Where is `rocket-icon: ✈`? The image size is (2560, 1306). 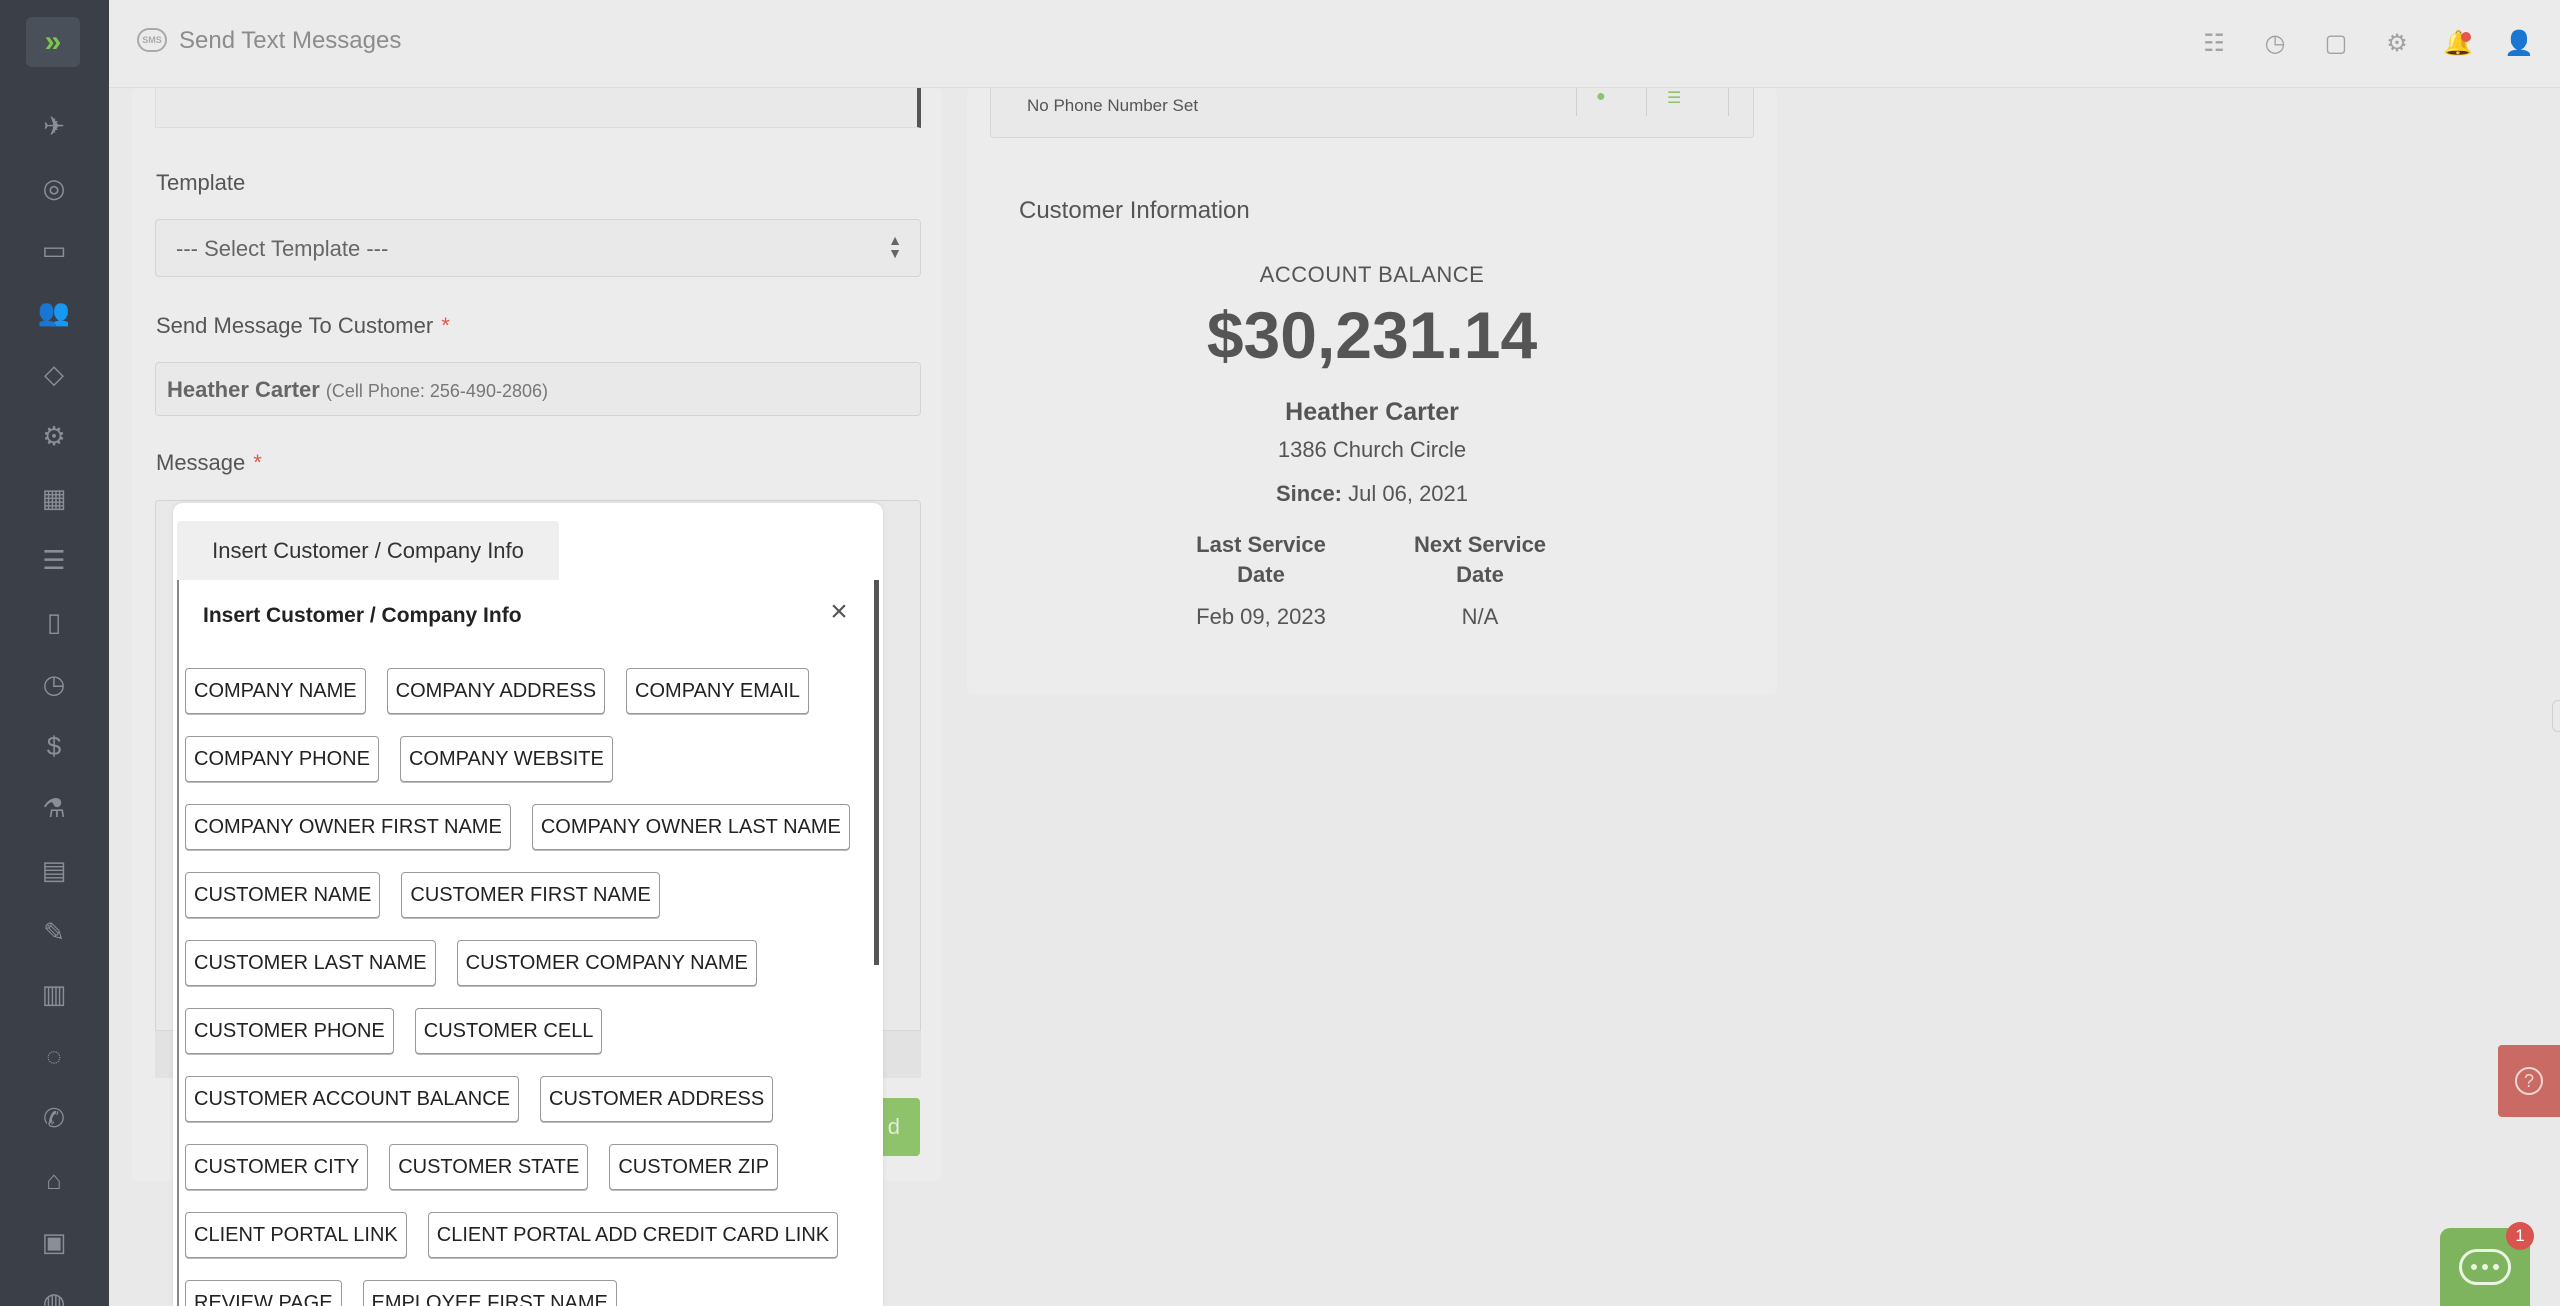
rocket-icon: ✈ is located at coordinates (54, 126).